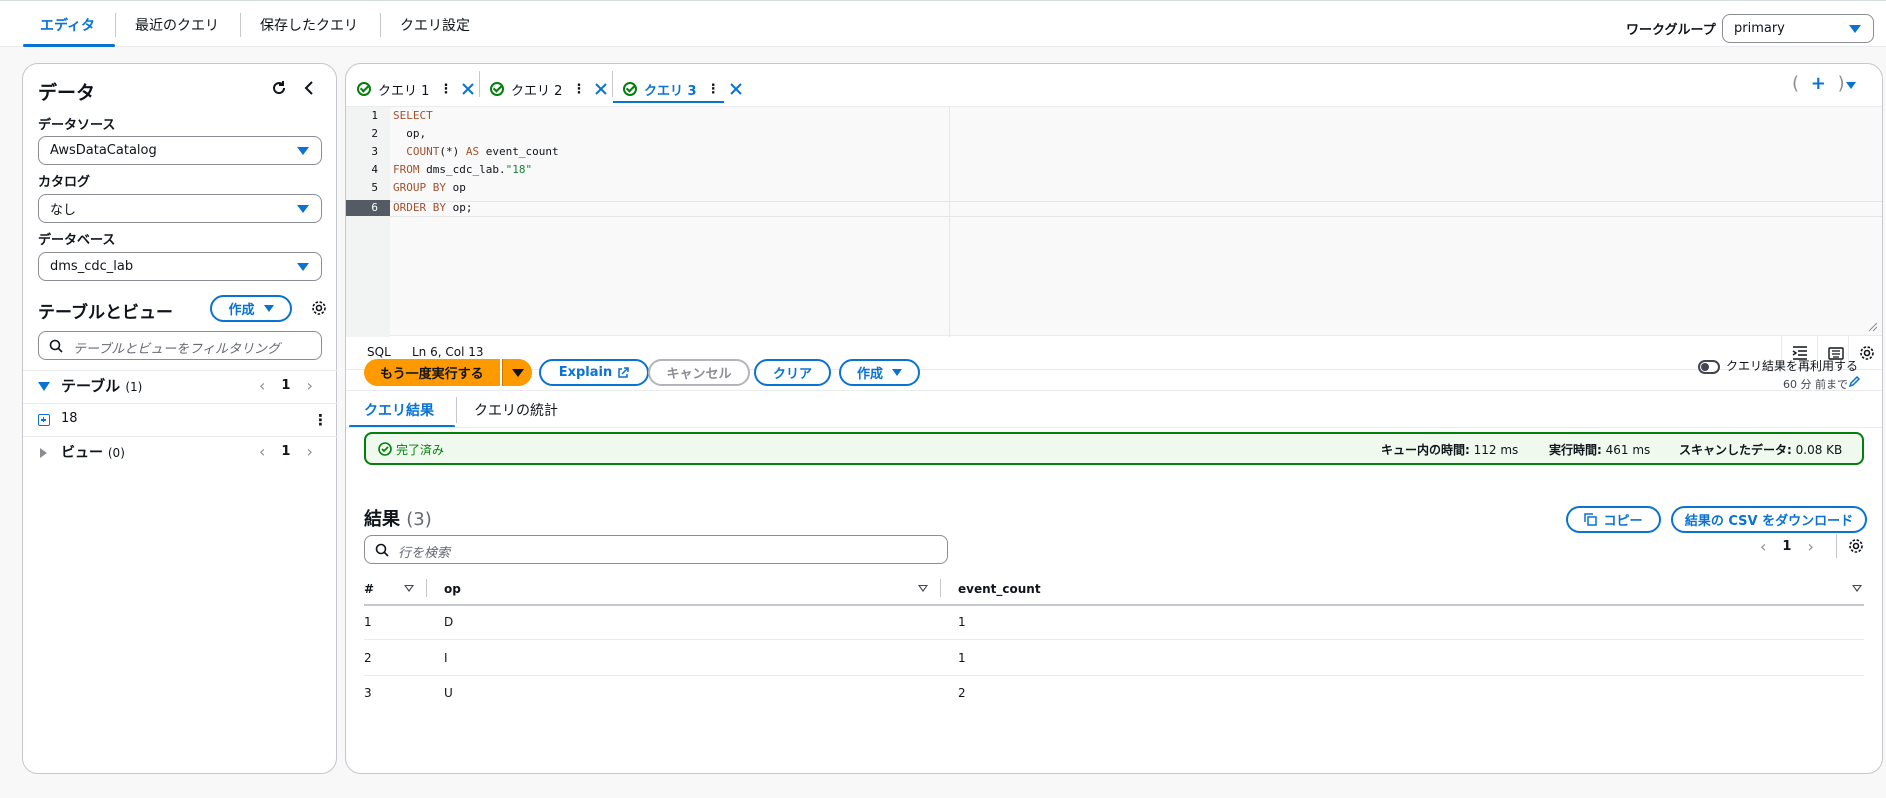  I want to click on catalog-select: なし, so click(180, 208).